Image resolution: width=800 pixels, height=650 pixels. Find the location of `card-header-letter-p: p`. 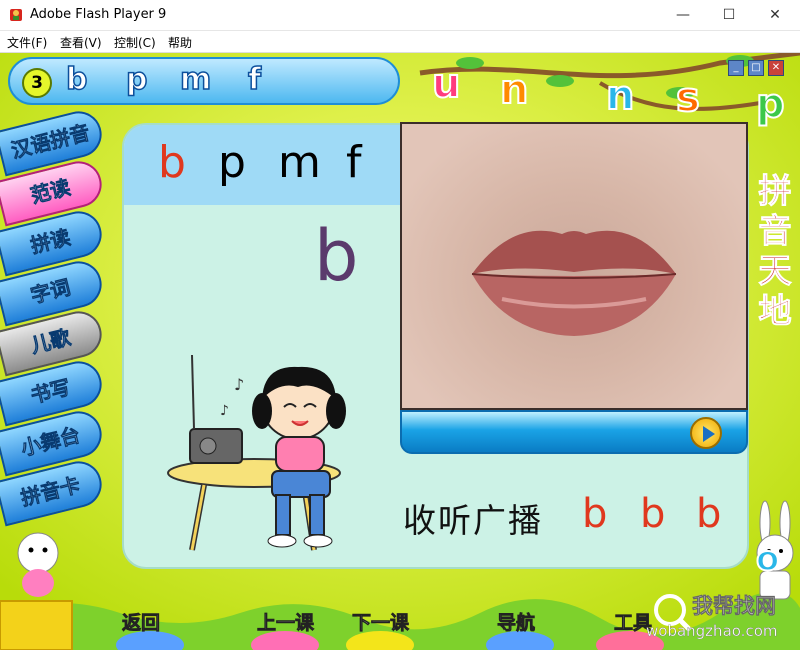

card-header-letter-p: p is located at coordinates (232, 162).